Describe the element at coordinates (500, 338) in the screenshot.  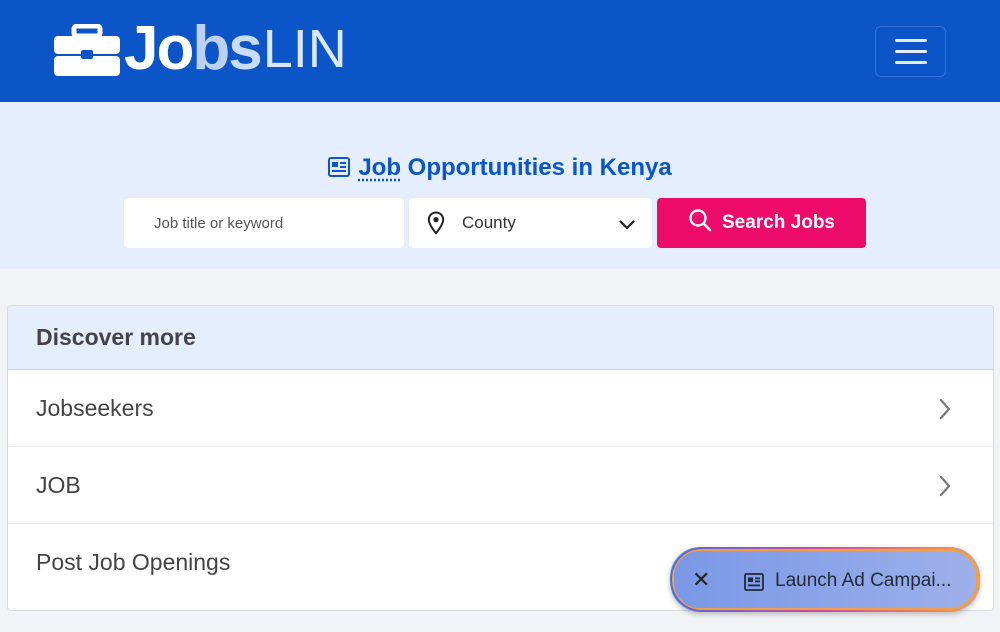
I see `discover-more-heading: Discover more` at that location.